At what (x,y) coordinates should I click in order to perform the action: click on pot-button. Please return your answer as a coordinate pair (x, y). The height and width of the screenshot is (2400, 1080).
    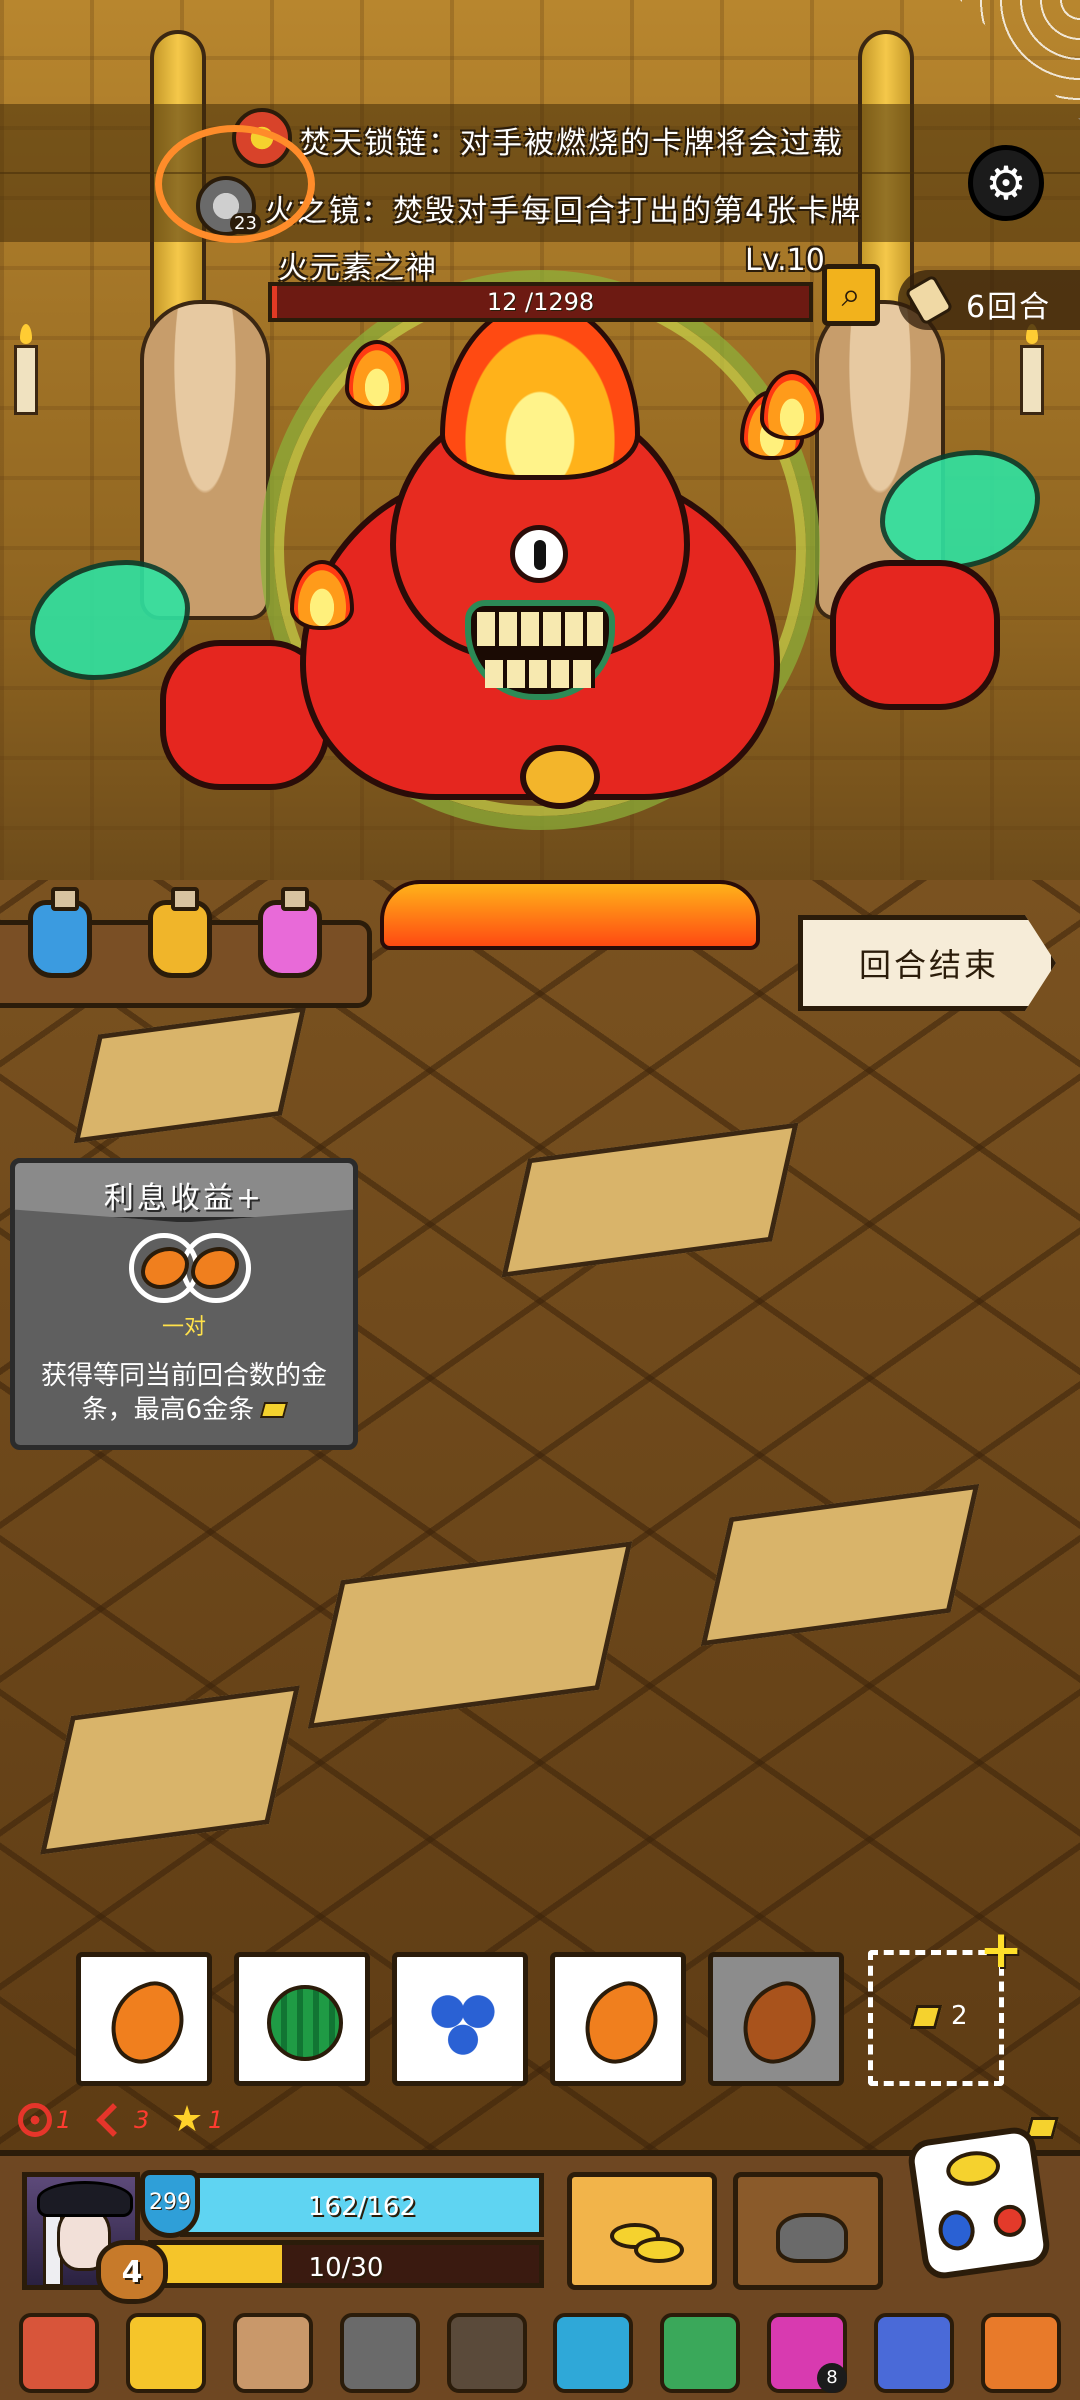
    Looking at the image, I should click on (808, 2231).